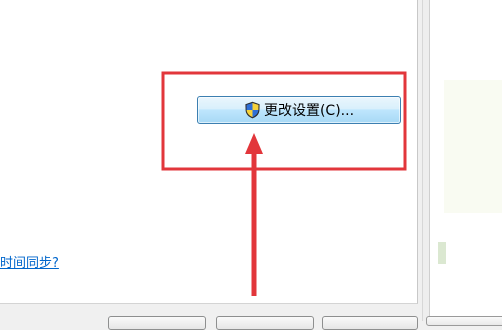  Describe the element at coordinates (252, 110) in the screenshot. I see `uac-shield-icon` at that location.